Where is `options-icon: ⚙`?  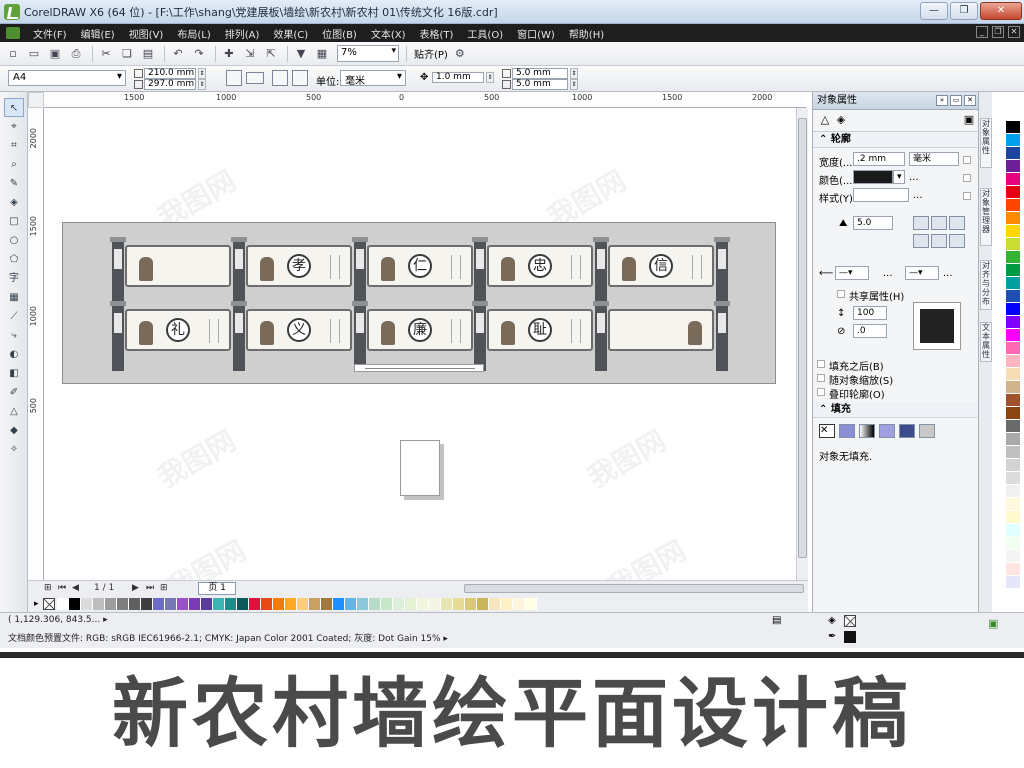
options-icon: ⚙ is located at coordinates (460, 54).